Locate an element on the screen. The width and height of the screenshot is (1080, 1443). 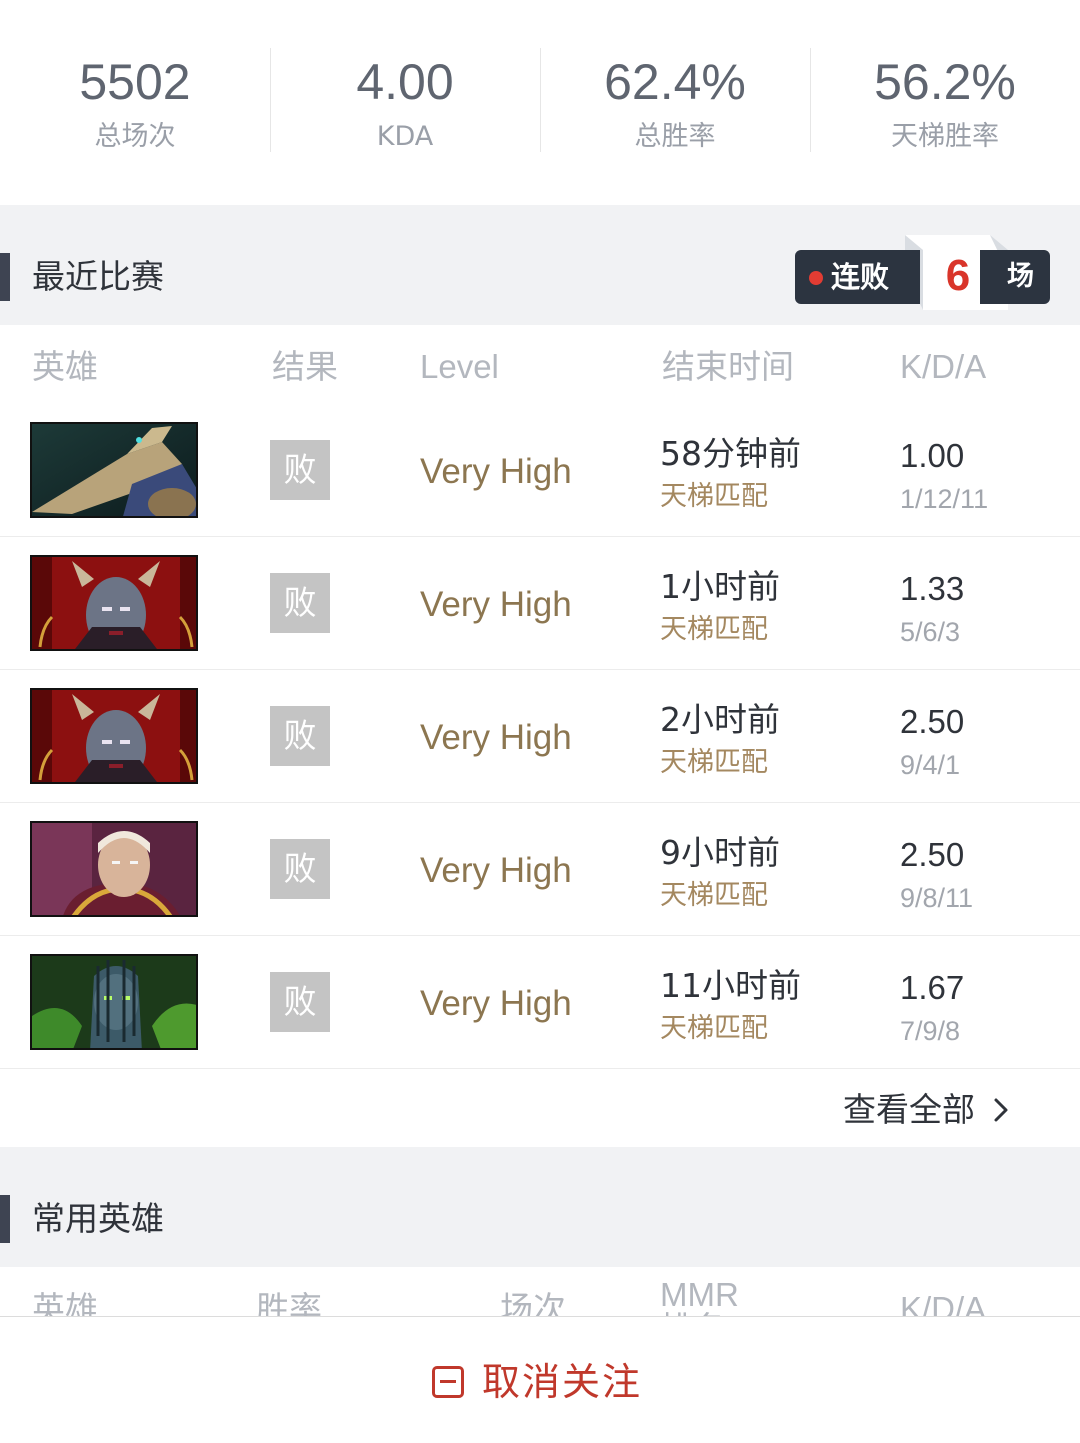
match-row: 败 Very High 1小时前 天梯匹配 1.33 5/6/3 is located at coordinates (540, 603).